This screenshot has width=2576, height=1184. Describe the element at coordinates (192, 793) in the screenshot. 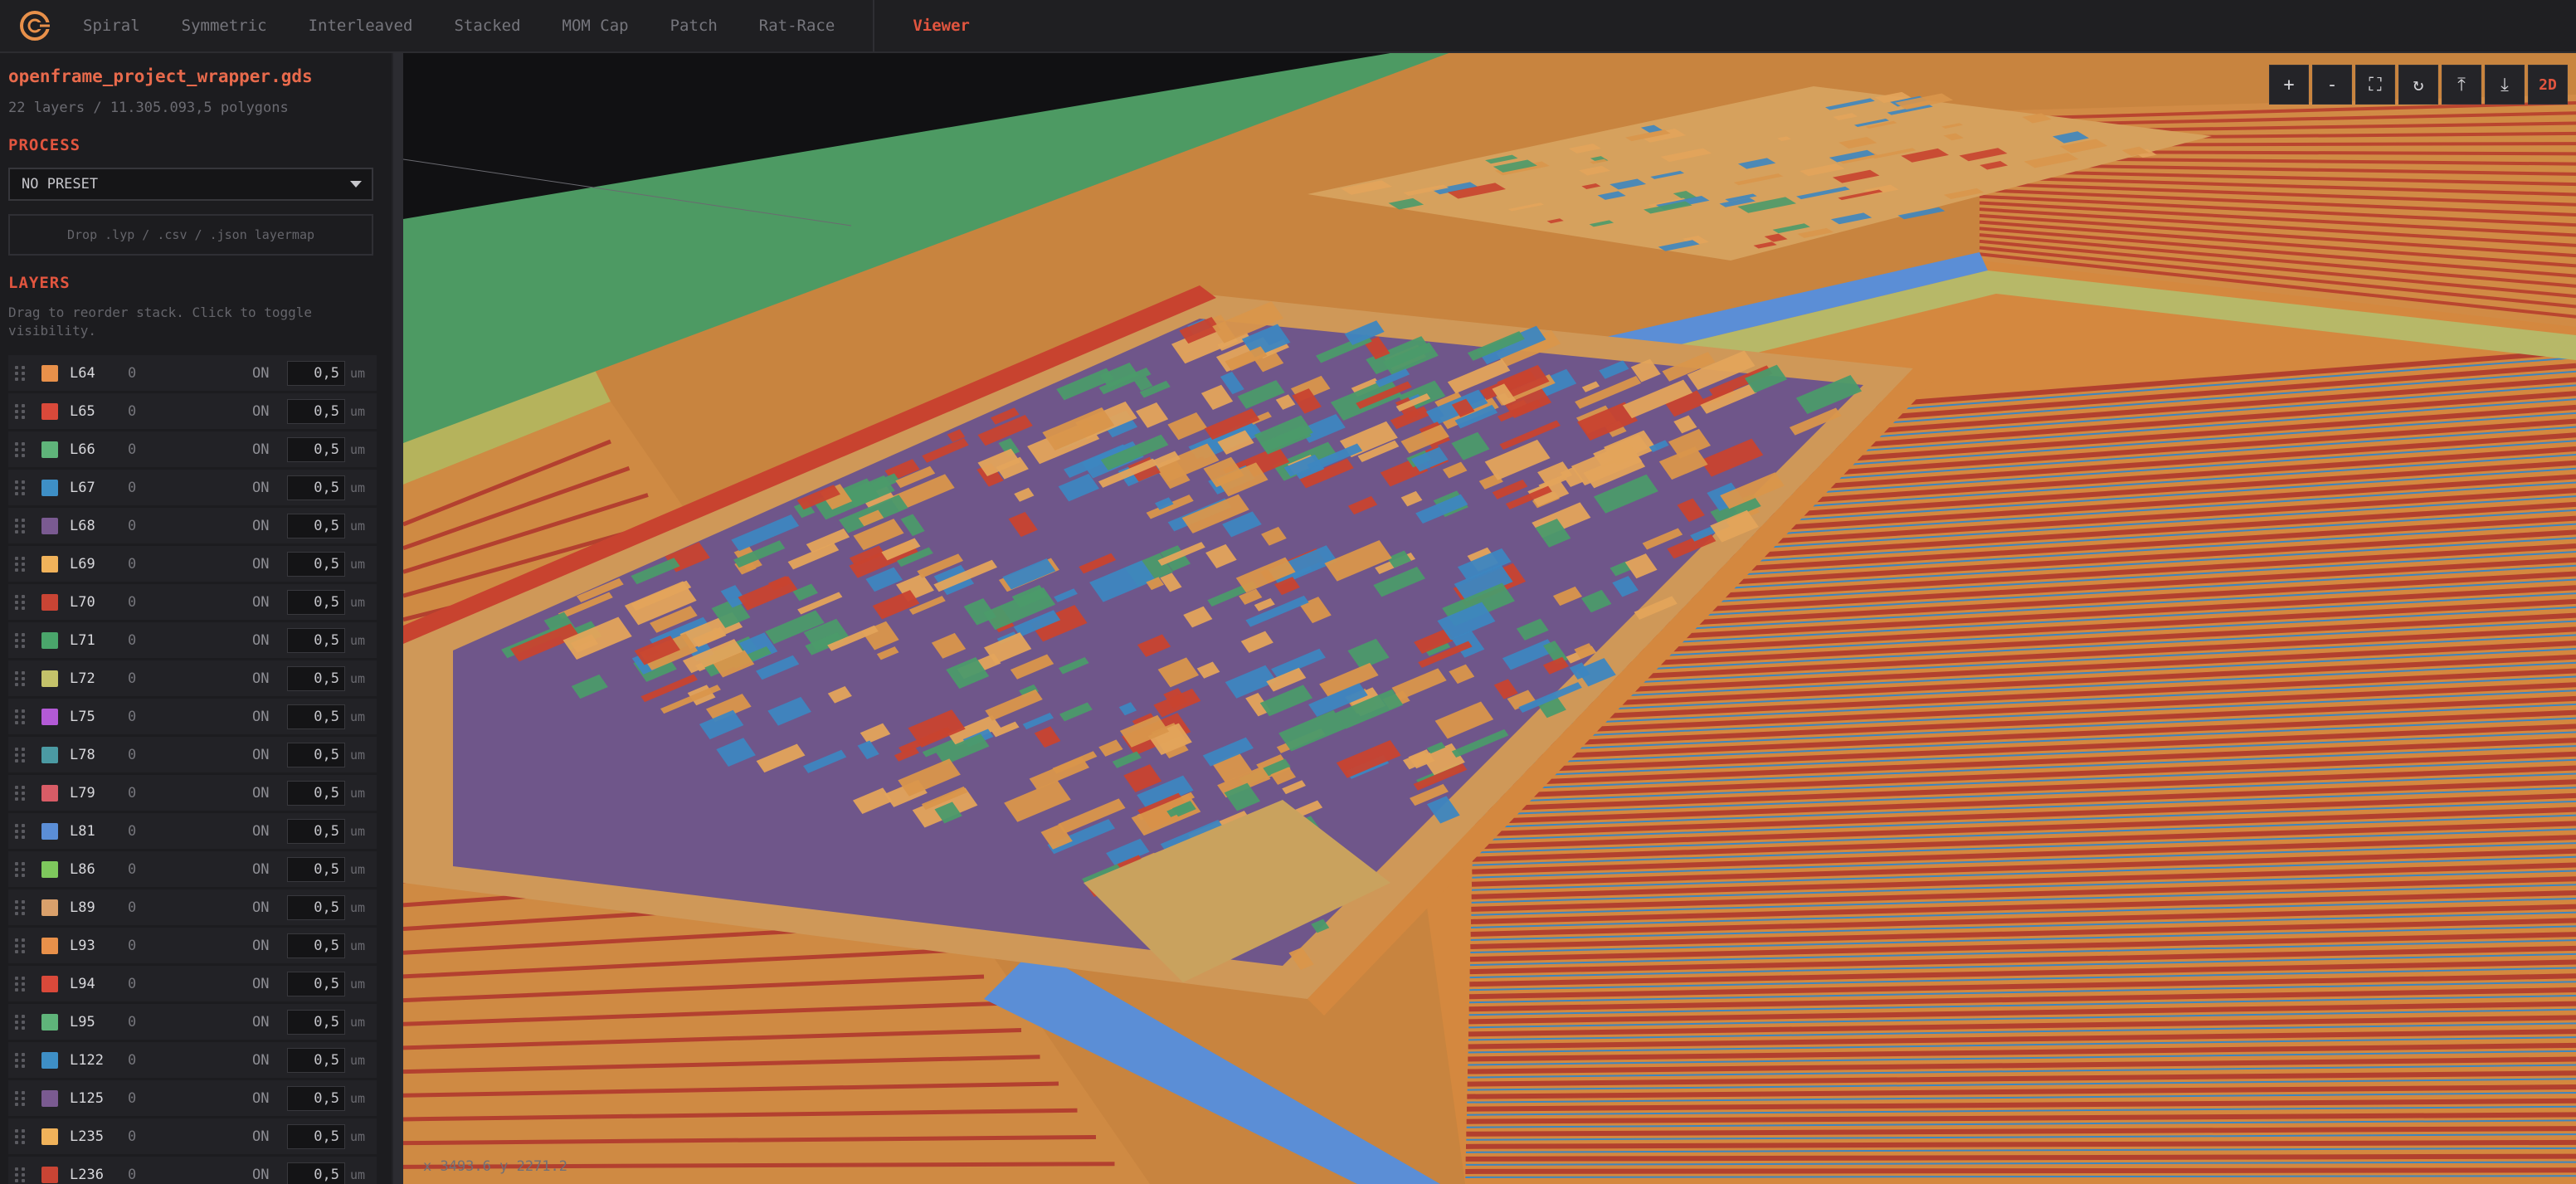

I see `layer-row: L79 0 ON 0,5 um` at that location.